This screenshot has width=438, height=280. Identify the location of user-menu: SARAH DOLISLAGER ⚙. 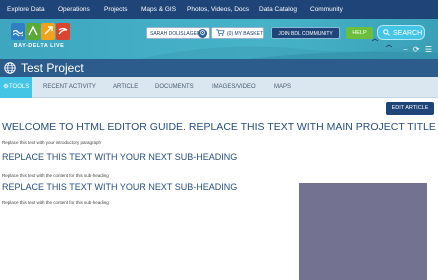
(178, 33).